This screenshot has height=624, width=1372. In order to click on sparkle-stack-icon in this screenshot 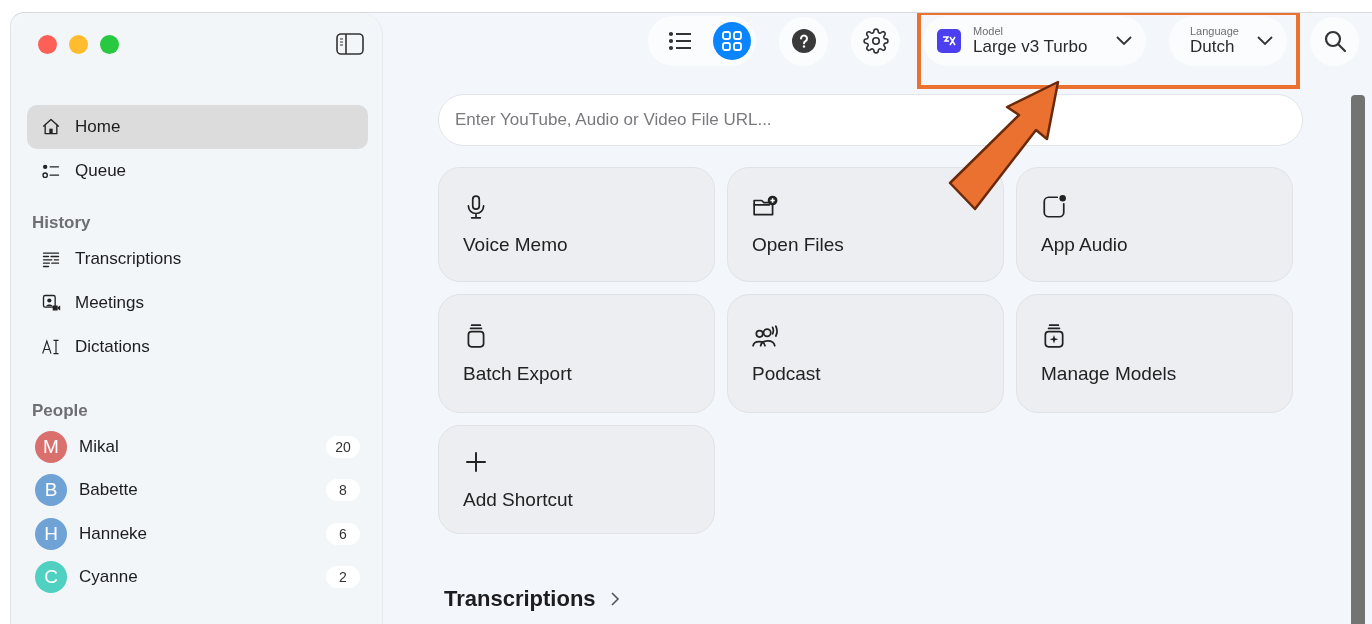, I will do `click(1054, 335)`.